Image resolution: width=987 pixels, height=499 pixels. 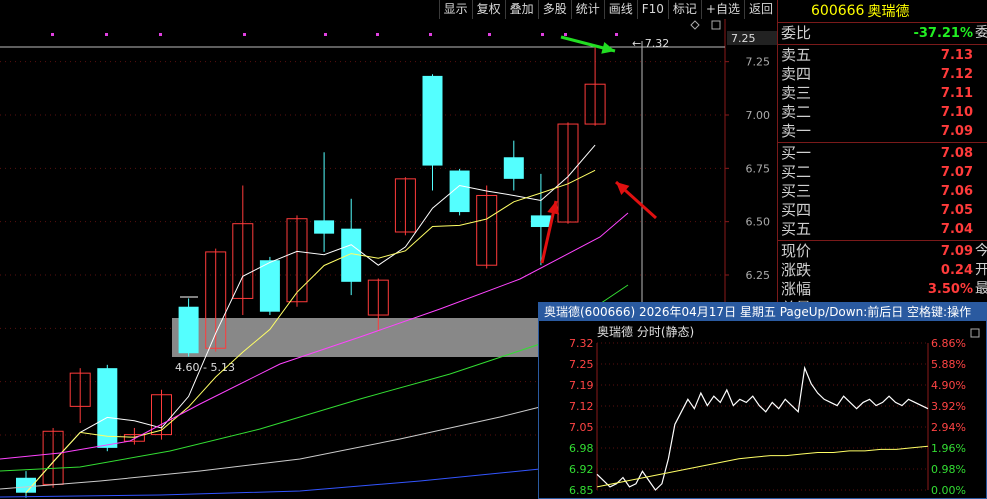 I want to click on quote-row: 涨跌 0.24 开, so click(x=882, y=270).